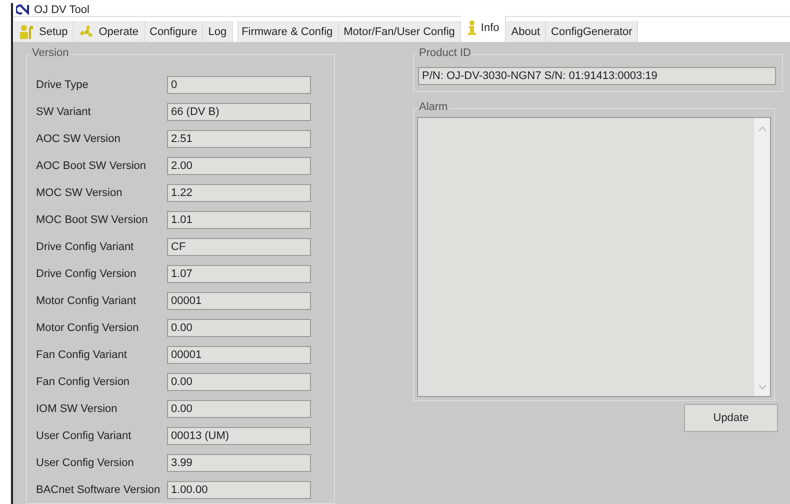 The image size is (790, 504). Describe the element at coordinates (239, 489) in the screenshot. I see `read-only-field: 1.00.00` at that location.